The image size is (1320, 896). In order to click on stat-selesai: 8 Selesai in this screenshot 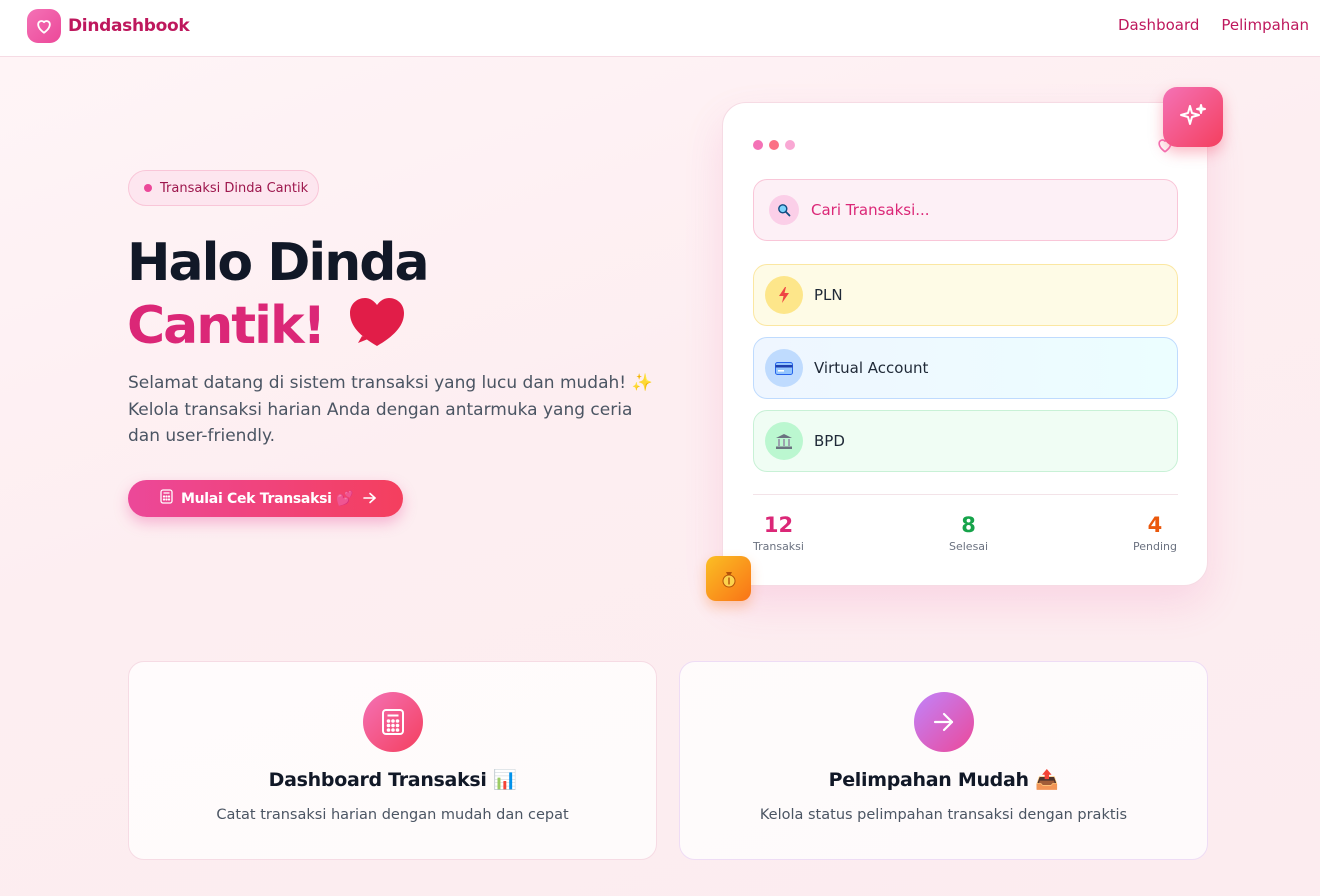, I will do `click(968, 533)`.